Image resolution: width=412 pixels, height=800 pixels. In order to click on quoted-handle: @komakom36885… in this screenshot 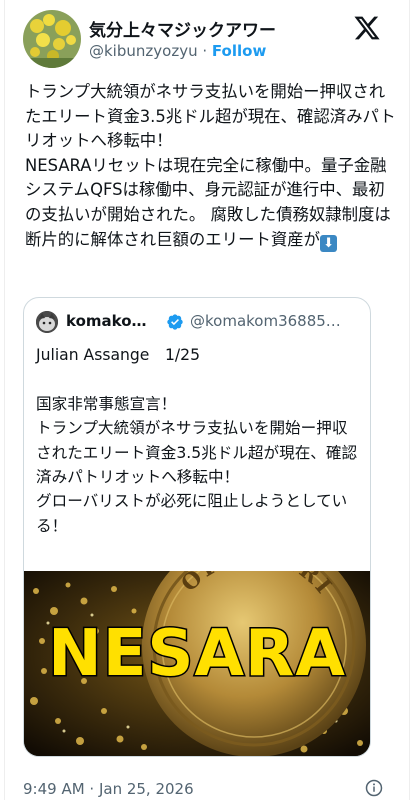, I will do `click(265, 321)`.